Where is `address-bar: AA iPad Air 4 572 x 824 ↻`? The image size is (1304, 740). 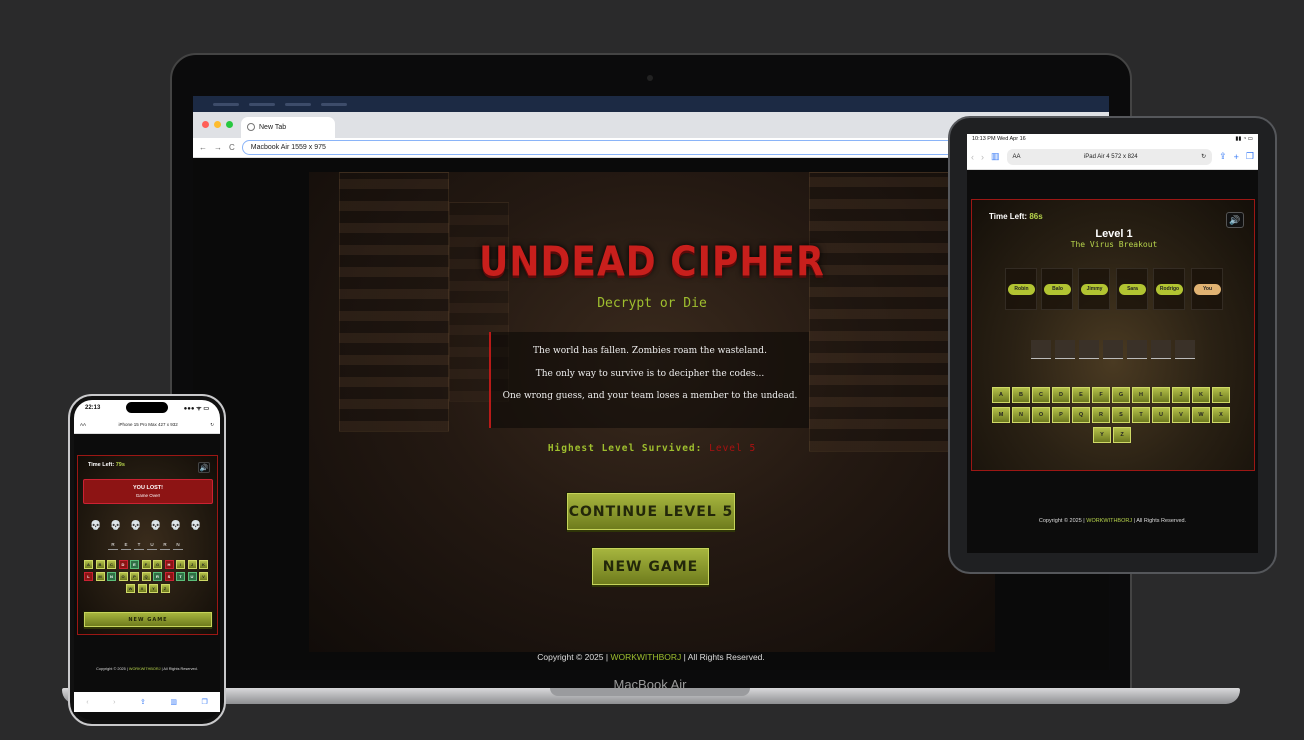
address-bar: AA iPad Air 4 572 x 824 ↻ is located at coordinates (1109, 156).